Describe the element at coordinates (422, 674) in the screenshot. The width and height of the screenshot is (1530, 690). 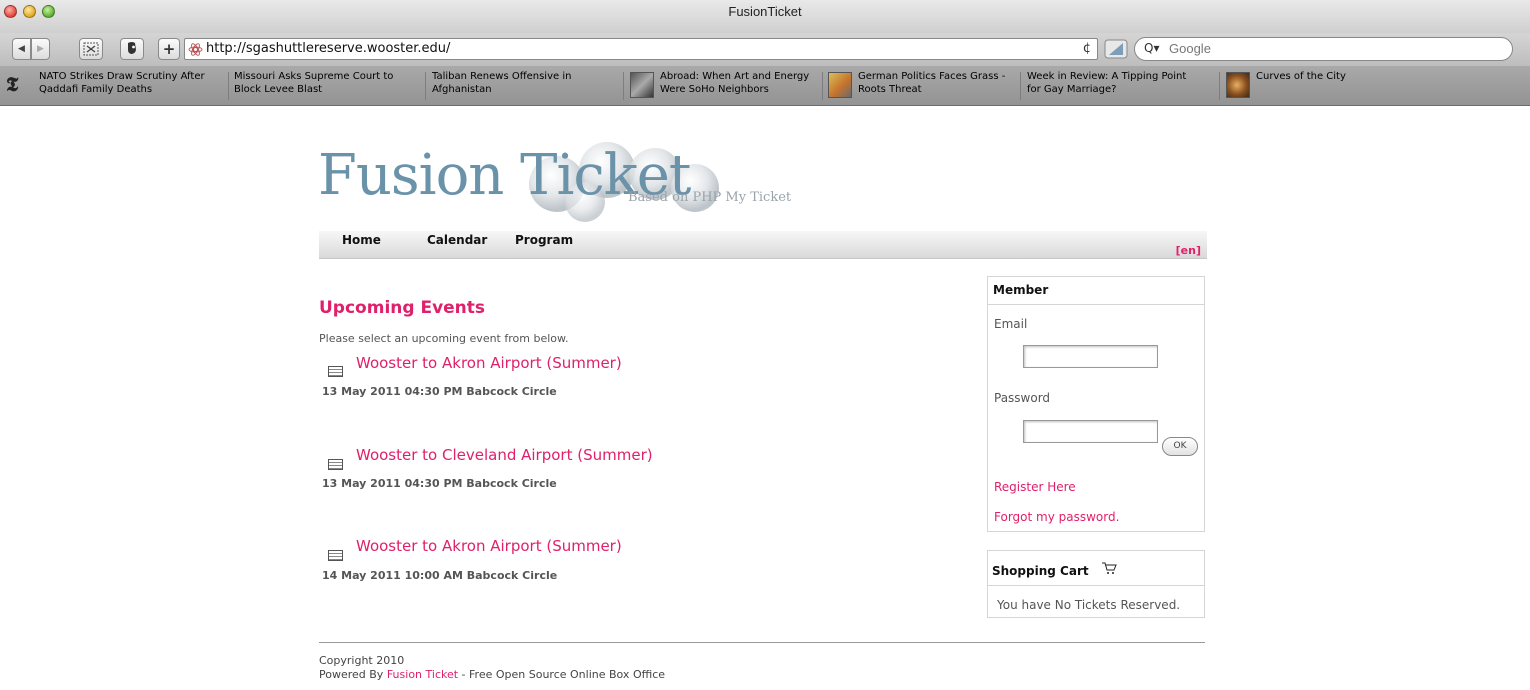
I see `fusion-ticket-link: Fusion Ticket` at that location.